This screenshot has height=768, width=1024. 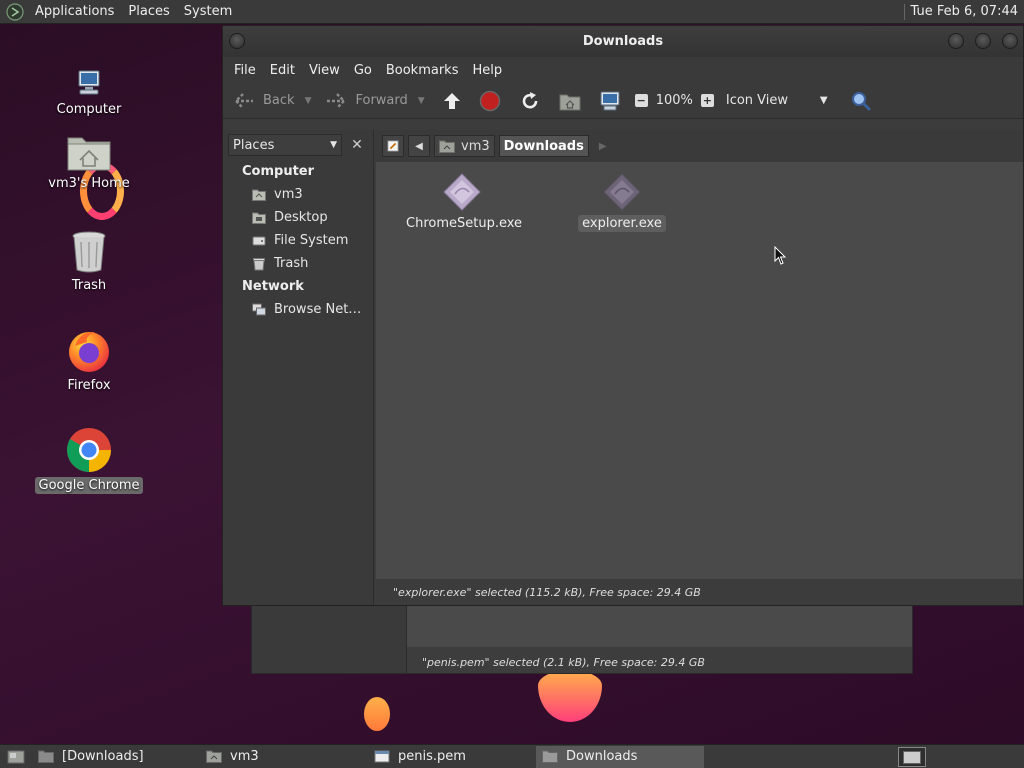 What do you see at coordinates (273, 286) in the screenshot?
I see `sidebar-section-network: Network` at bounding box center [273, 286].